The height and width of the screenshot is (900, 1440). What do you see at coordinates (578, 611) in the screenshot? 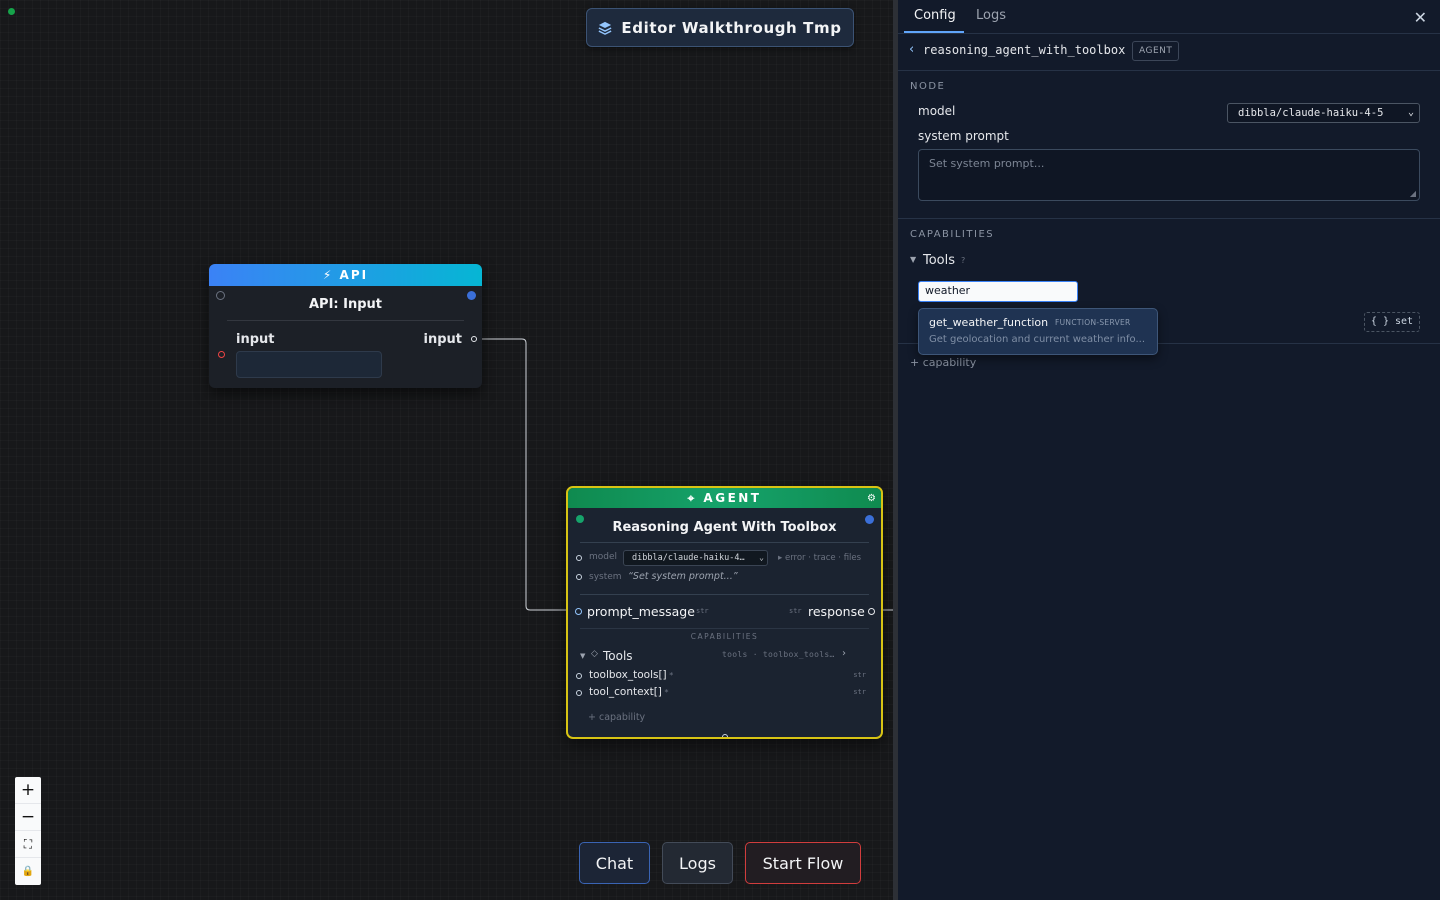
I see `prompt-input-handle` at bounding box center [578, 611].